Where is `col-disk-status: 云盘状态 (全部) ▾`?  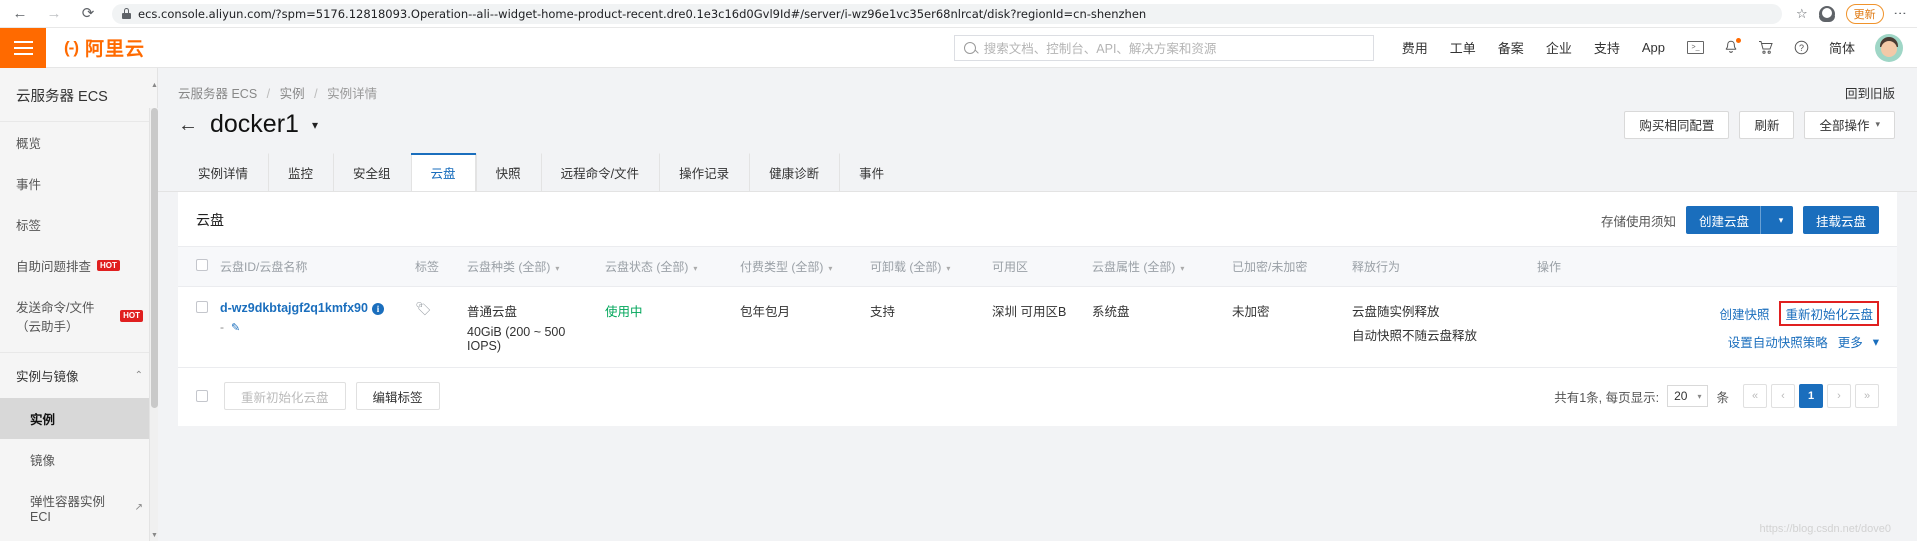 col-disk-status: 云盘状态 (全部) ▾ is located at coordinates (666, 266).